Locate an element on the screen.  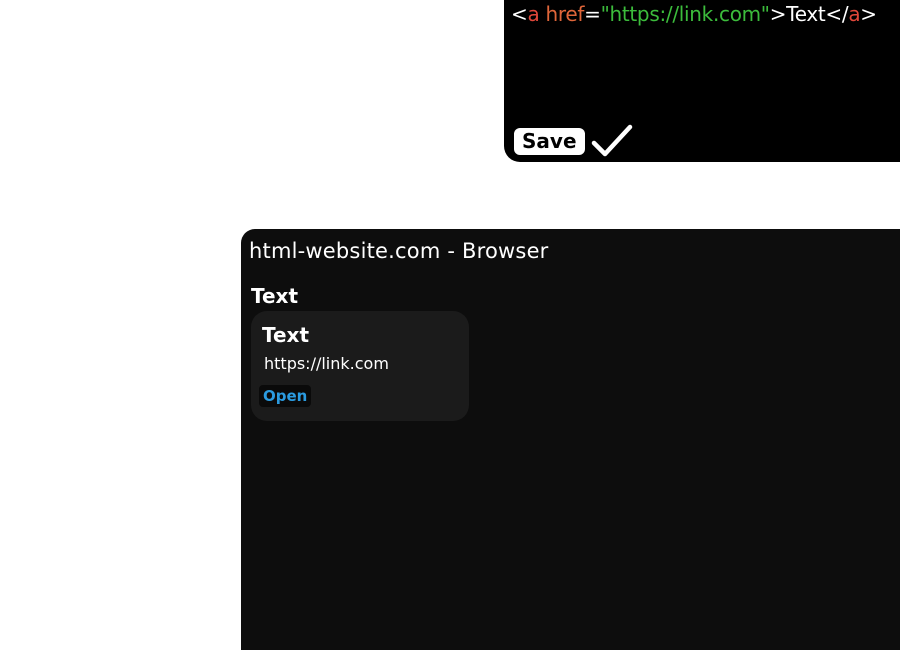
code-token: > is located at coordinates (868, 14).